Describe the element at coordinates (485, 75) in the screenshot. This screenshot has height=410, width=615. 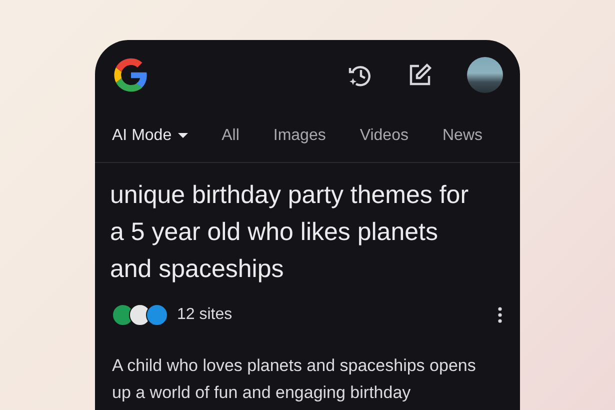
I see `avatar-photo-placeholder` at that location.